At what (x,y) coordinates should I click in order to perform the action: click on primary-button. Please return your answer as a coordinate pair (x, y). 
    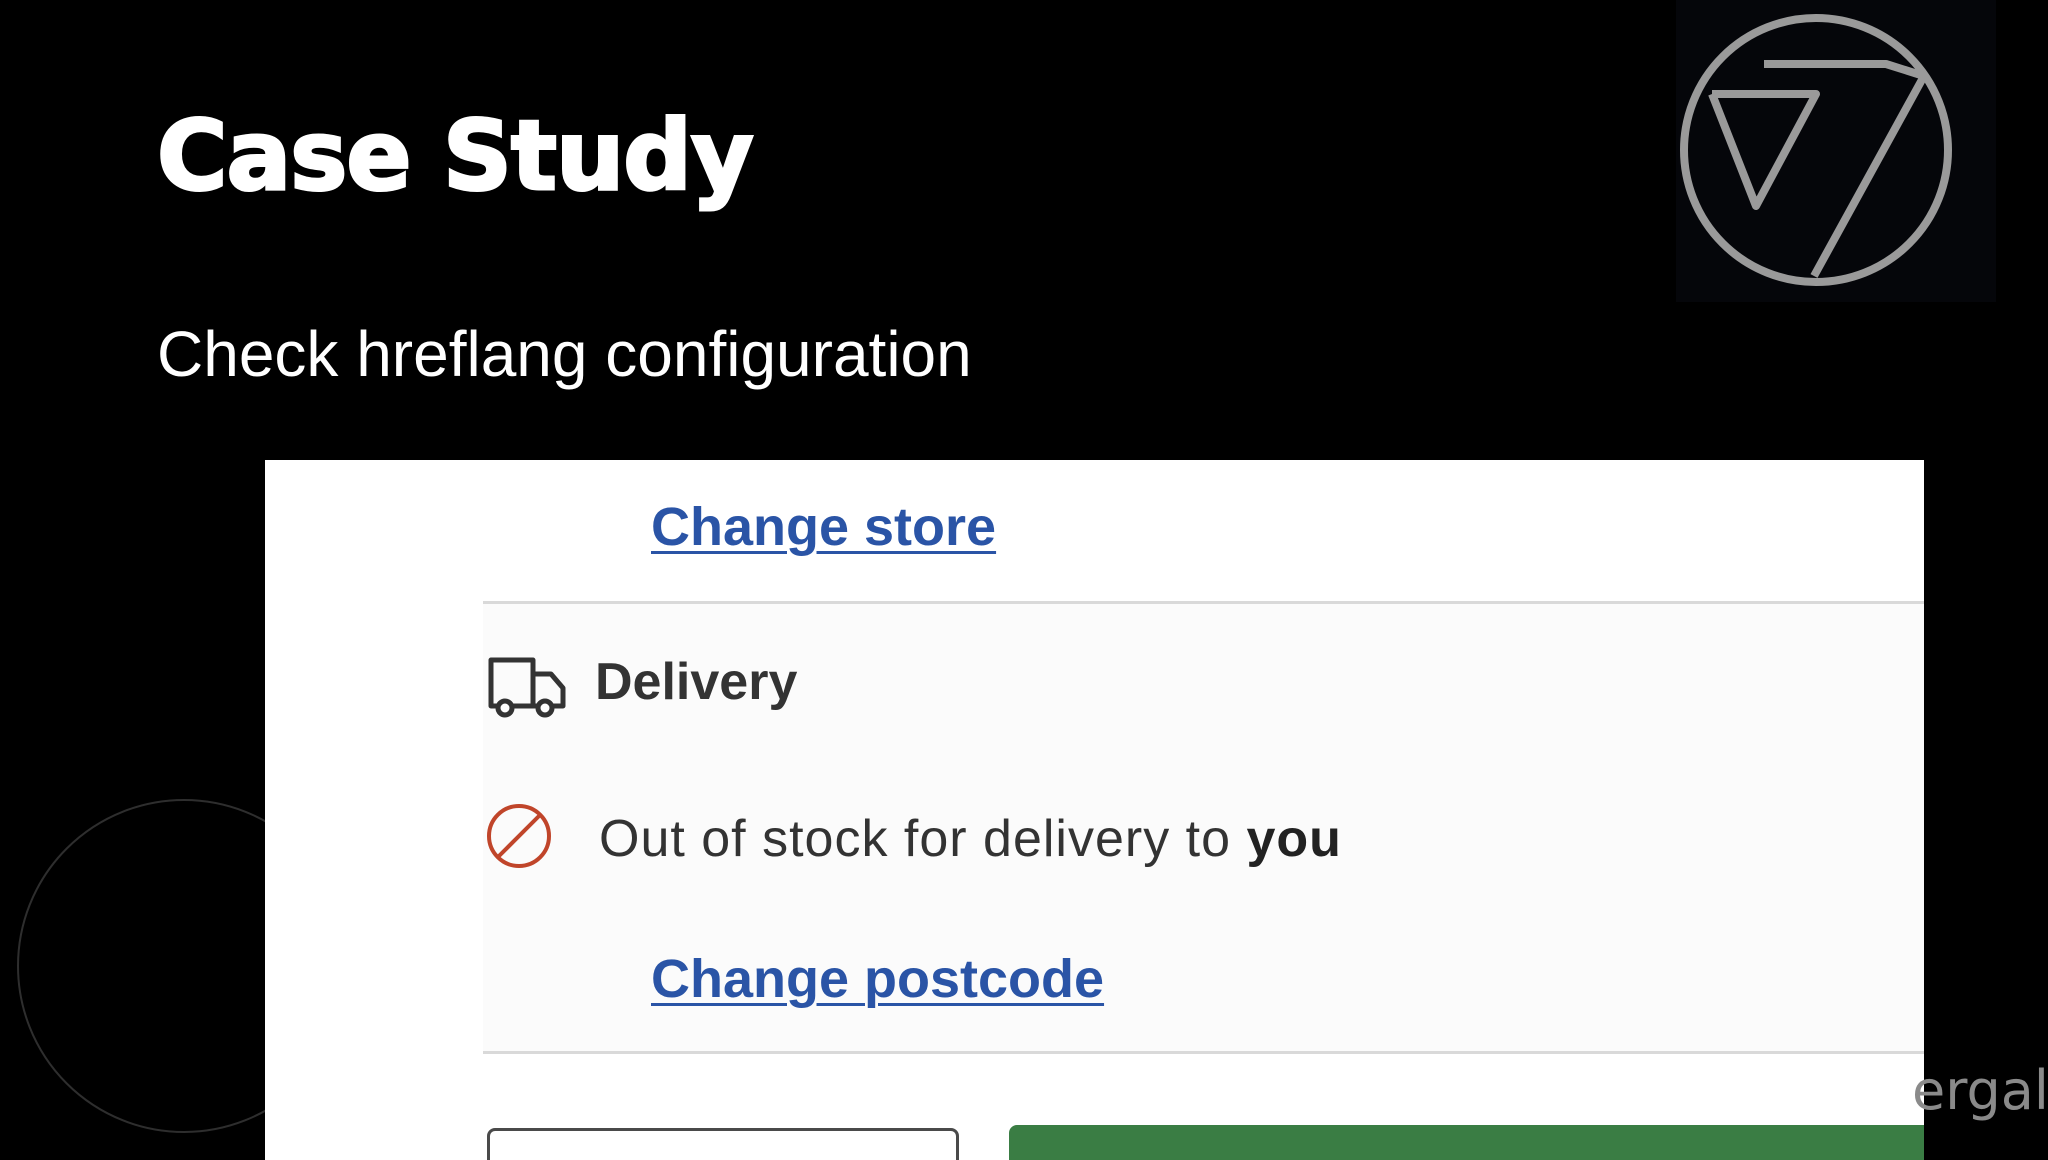
    Looking at the image, I should click on (1466, 1142).